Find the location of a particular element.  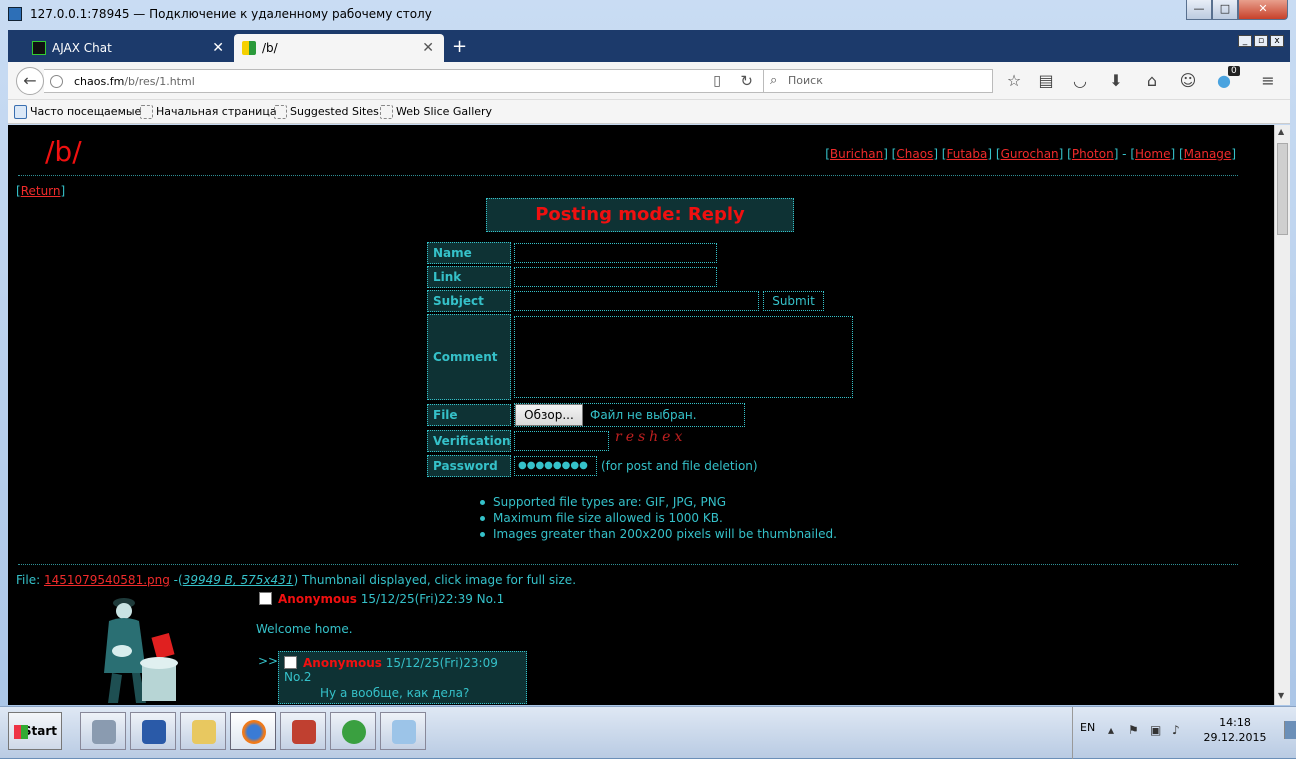

name-input is located at coordinates (615, 253).